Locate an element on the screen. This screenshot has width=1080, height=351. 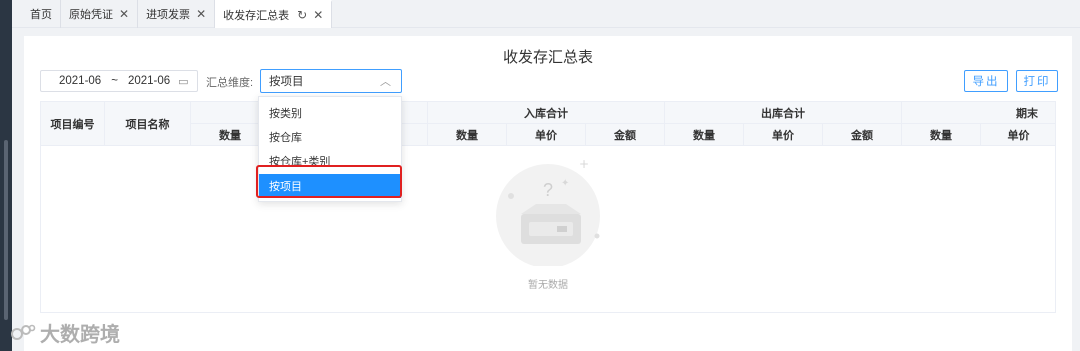
dimension-select: 按项目 ︿ is located at coordinates (331, 81).